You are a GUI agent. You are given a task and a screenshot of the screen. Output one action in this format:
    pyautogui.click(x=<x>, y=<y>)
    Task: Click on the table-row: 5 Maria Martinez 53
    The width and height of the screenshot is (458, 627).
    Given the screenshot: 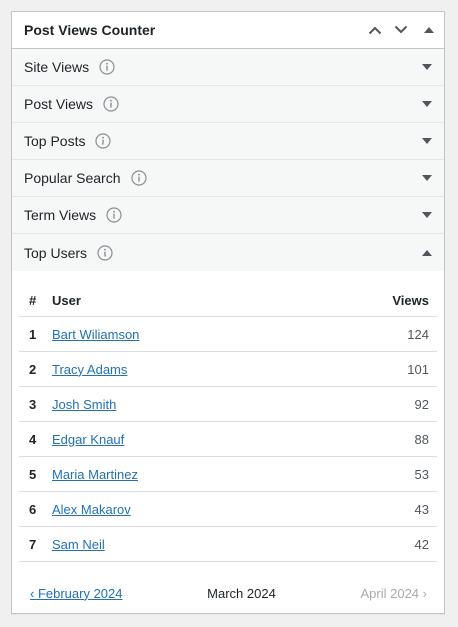 What is the action you would take?
    pyautogui.click(x=228, y=474)
    